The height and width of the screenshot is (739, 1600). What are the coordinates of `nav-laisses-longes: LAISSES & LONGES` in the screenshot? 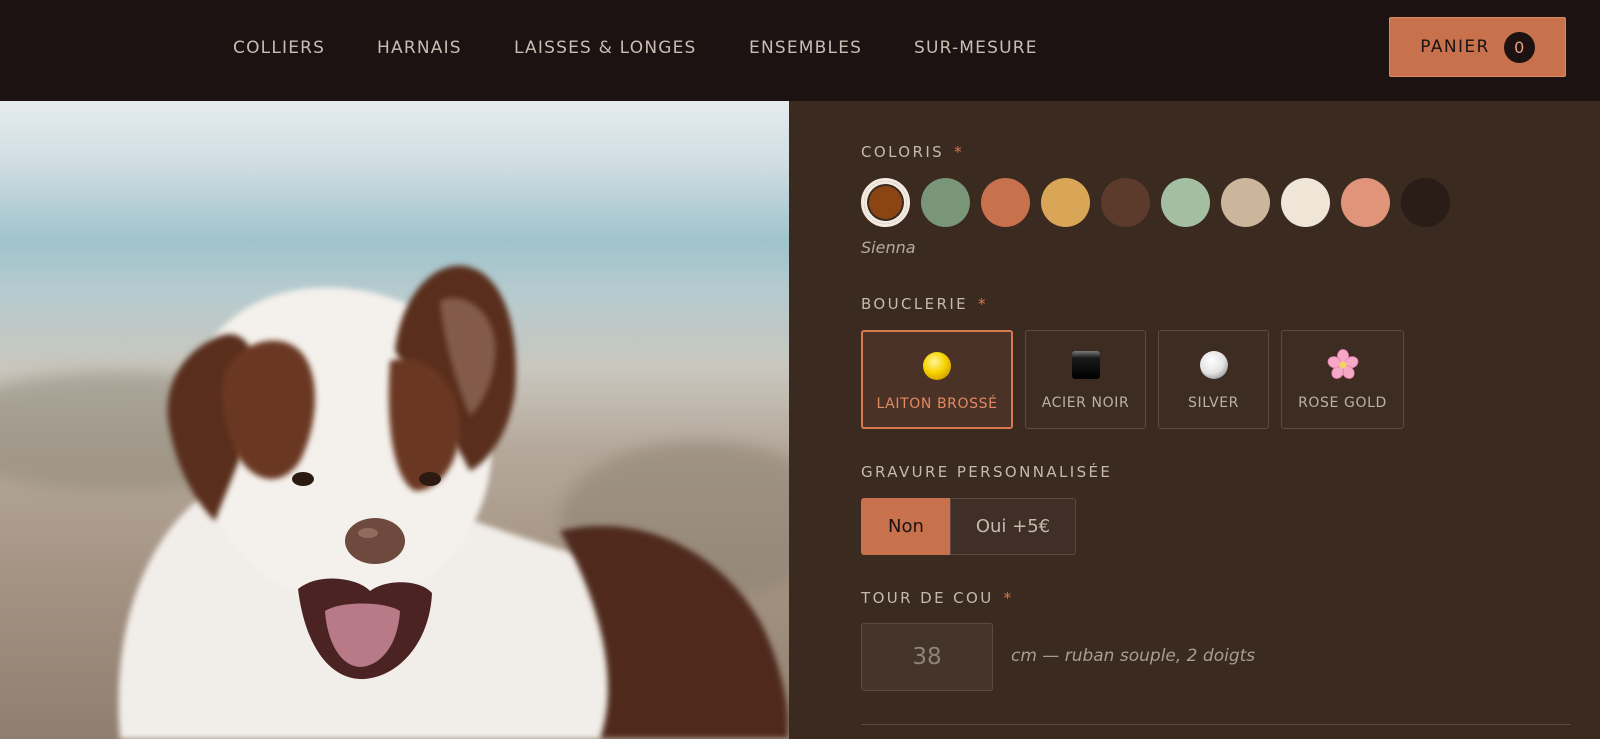 It's located at (605, 48).